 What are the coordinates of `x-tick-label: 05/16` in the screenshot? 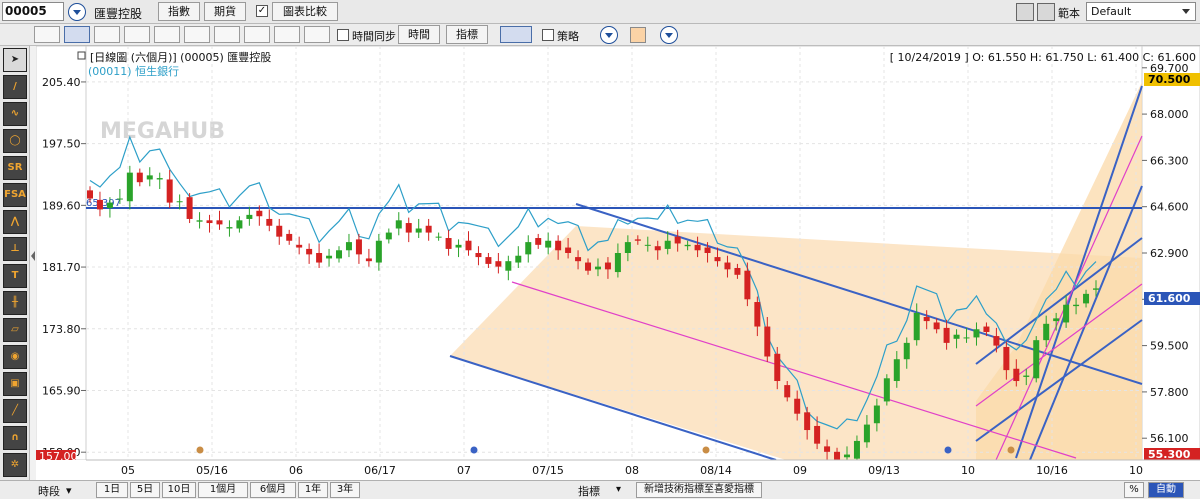 It's located at (212, 470).